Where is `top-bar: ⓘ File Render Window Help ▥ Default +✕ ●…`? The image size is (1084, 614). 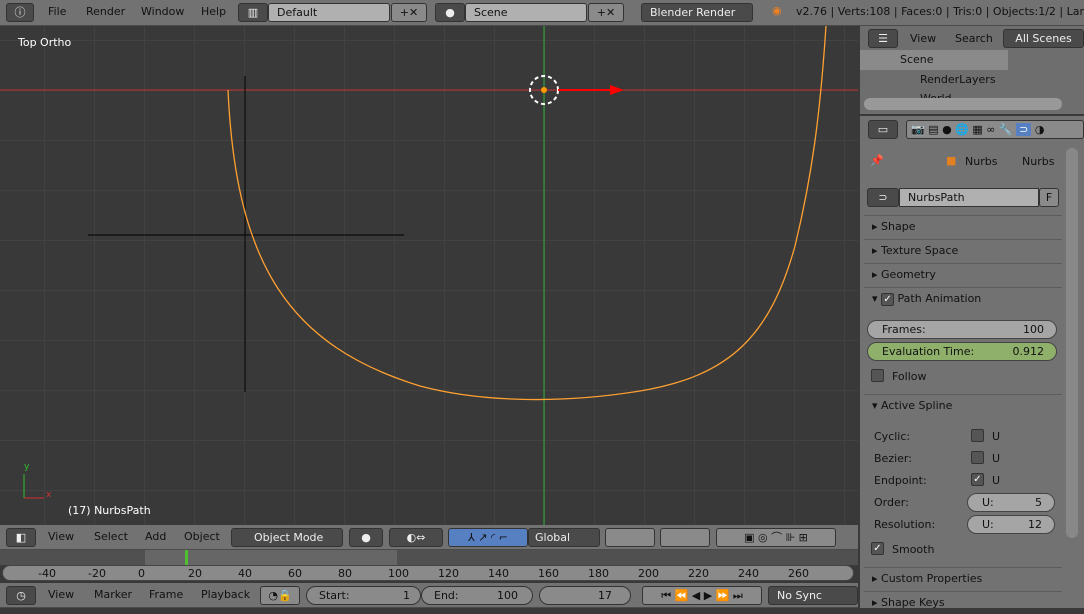
top-bar: ⓘ File Render Window Help ▥ Default +✕ ●… is located at coordinates (542, 13).